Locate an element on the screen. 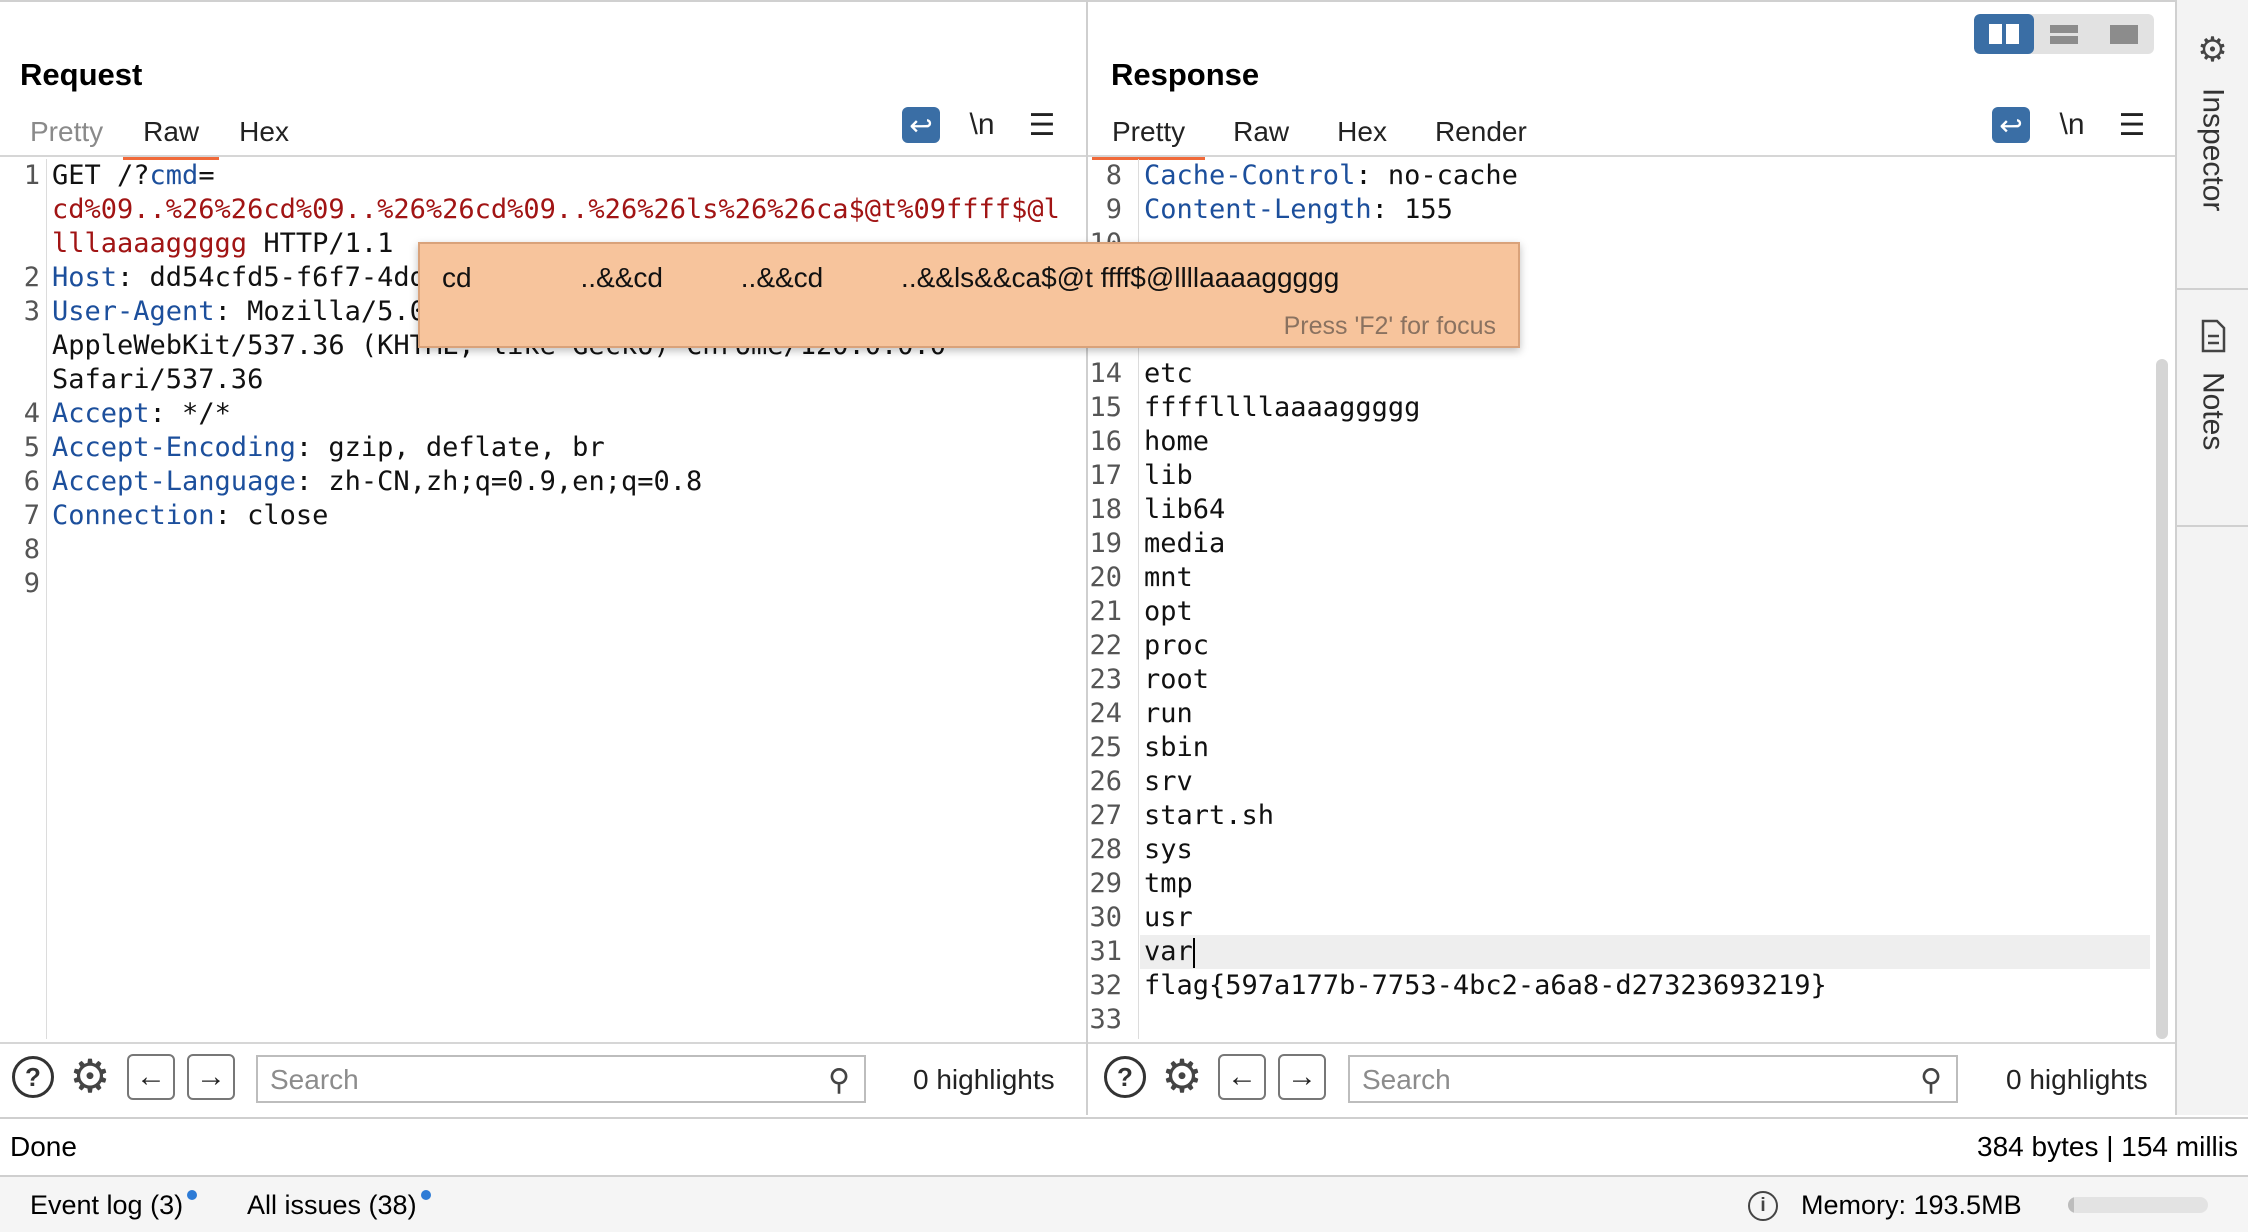 The height and width of the screenshot is (1232, 2248). sidebar-tab-inspector: ⚙ Inspector is located at coordinates (2212, 120).